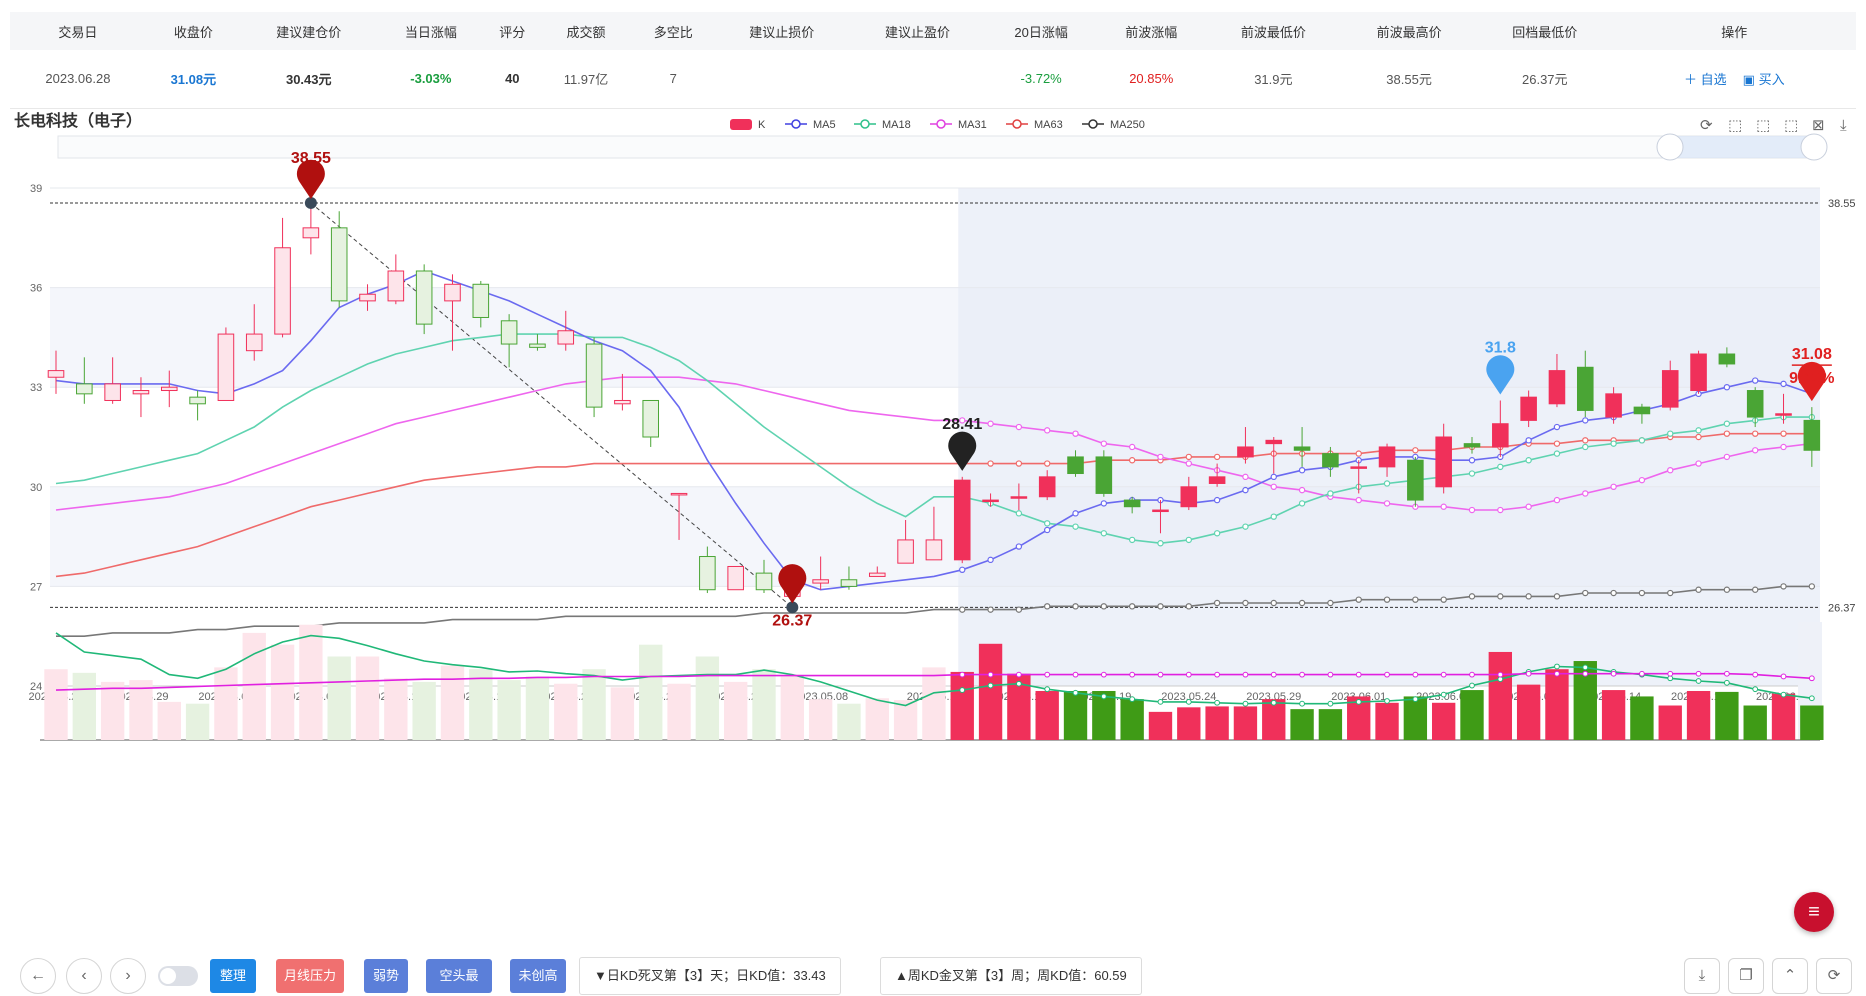 This screenshot has width=1866, height=996. I want to click on back-button: ←, so click(38, 976).